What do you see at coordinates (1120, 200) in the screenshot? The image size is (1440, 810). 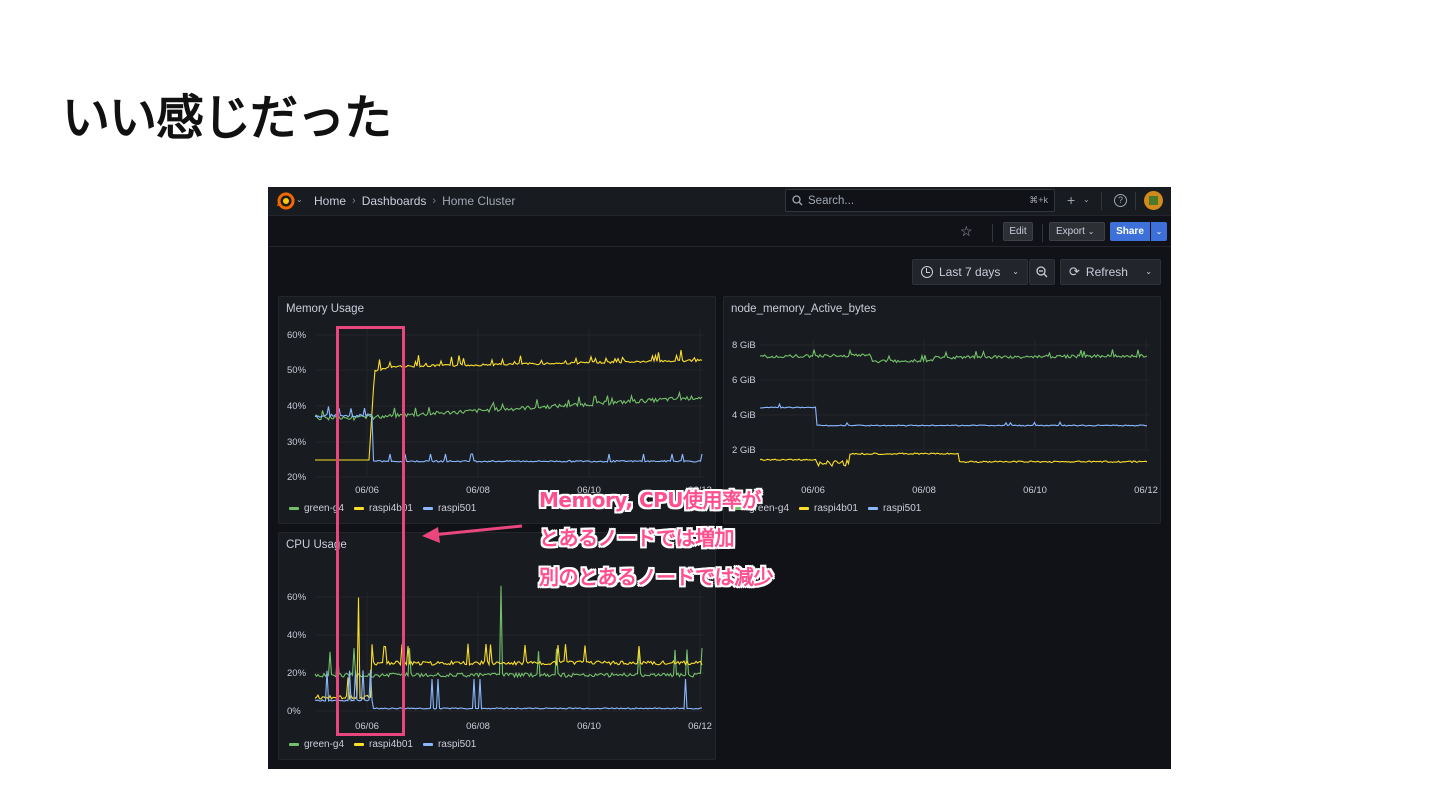 I see `help-icon: ?` at bounding box center [1120, 200].